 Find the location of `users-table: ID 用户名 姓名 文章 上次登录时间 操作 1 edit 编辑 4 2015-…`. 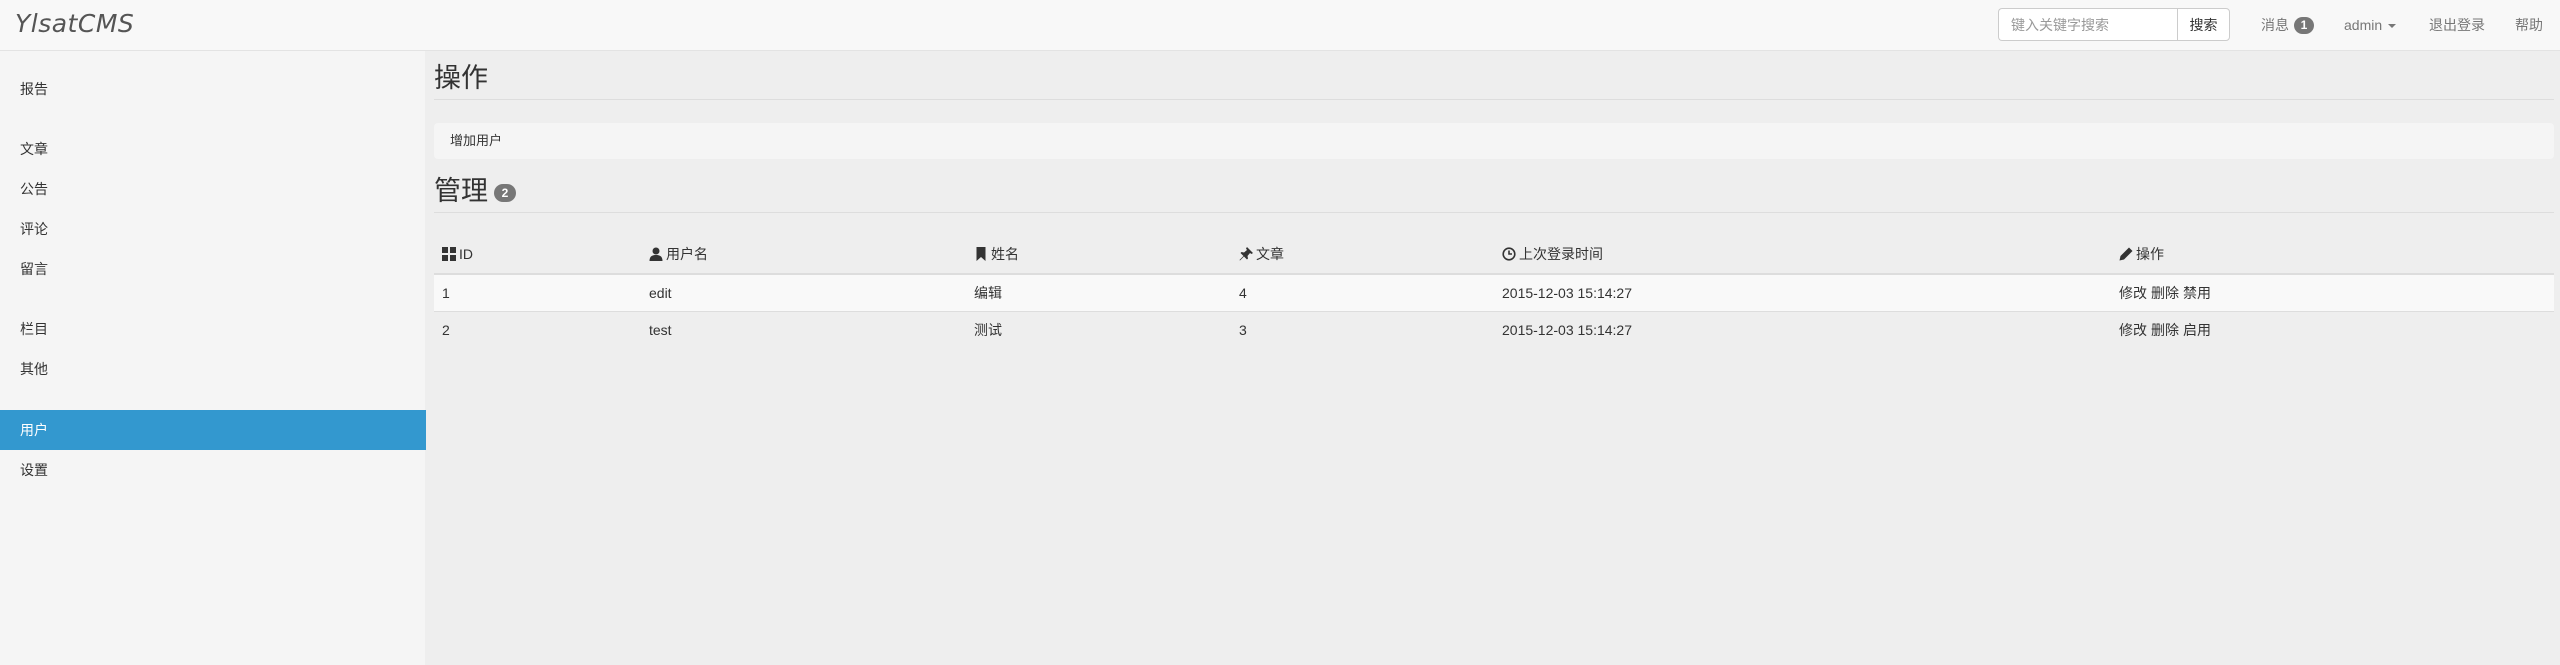

users-table: ID 用户名 姓名 文章 上次登录时间 操作 1 edit 编辑 4 2015-… is located at coordinates (1494, 291).